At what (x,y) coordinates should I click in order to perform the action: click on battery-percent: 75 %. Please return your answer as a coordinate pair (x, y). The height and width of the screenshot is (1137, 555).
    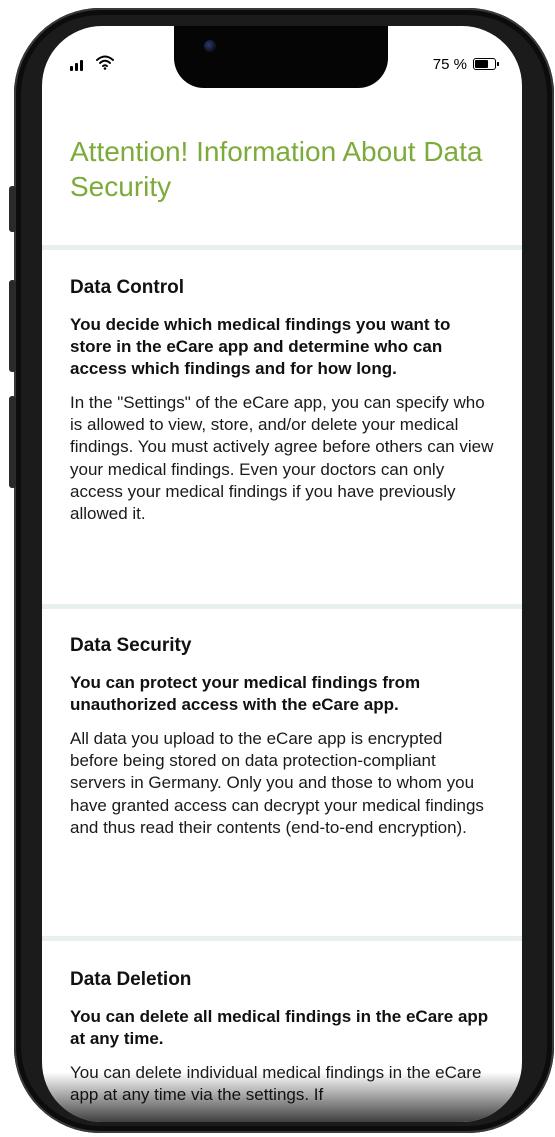
    Looking at the image, I should click on (449, 64).